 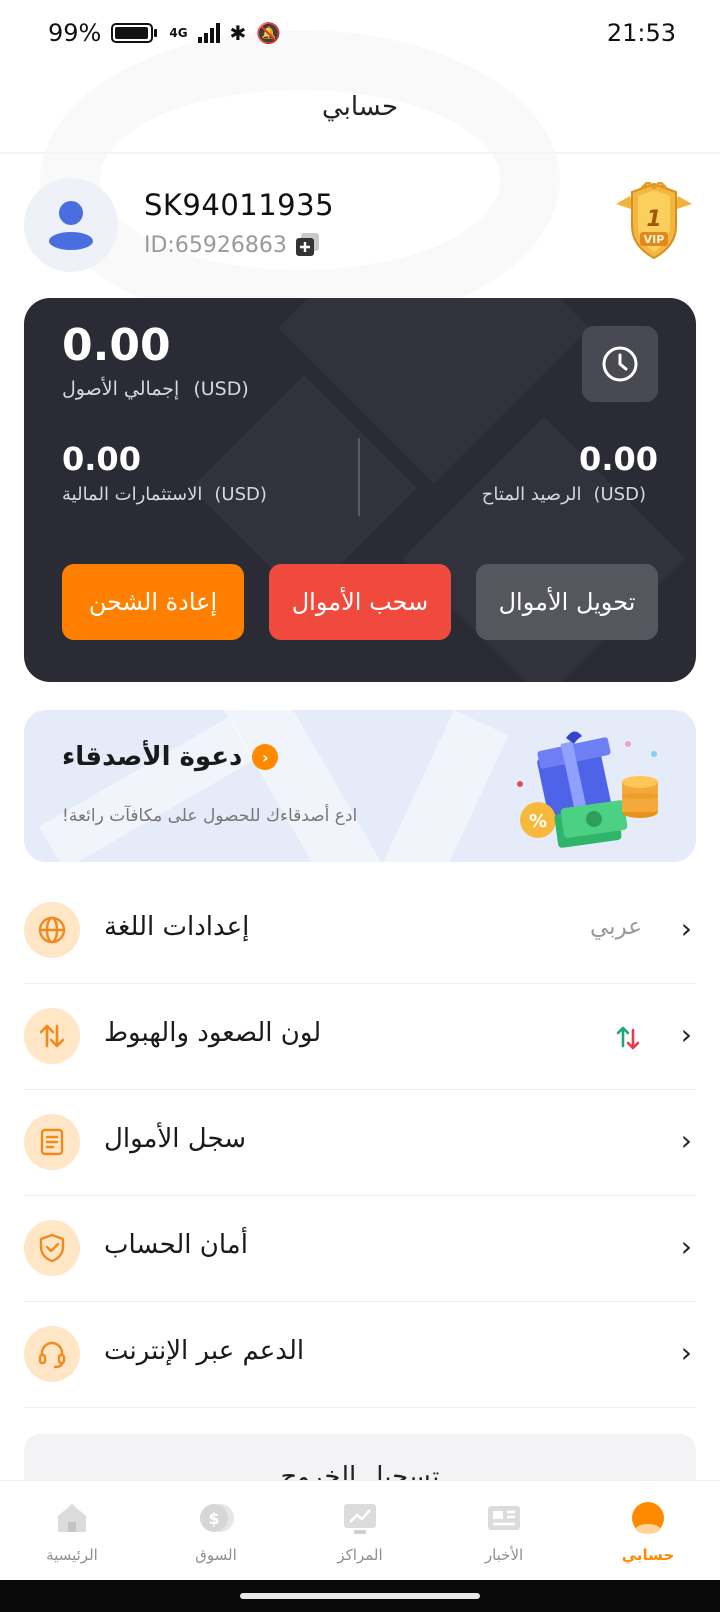 I want to click on svg-text: 1, so click(x=653, y=219).